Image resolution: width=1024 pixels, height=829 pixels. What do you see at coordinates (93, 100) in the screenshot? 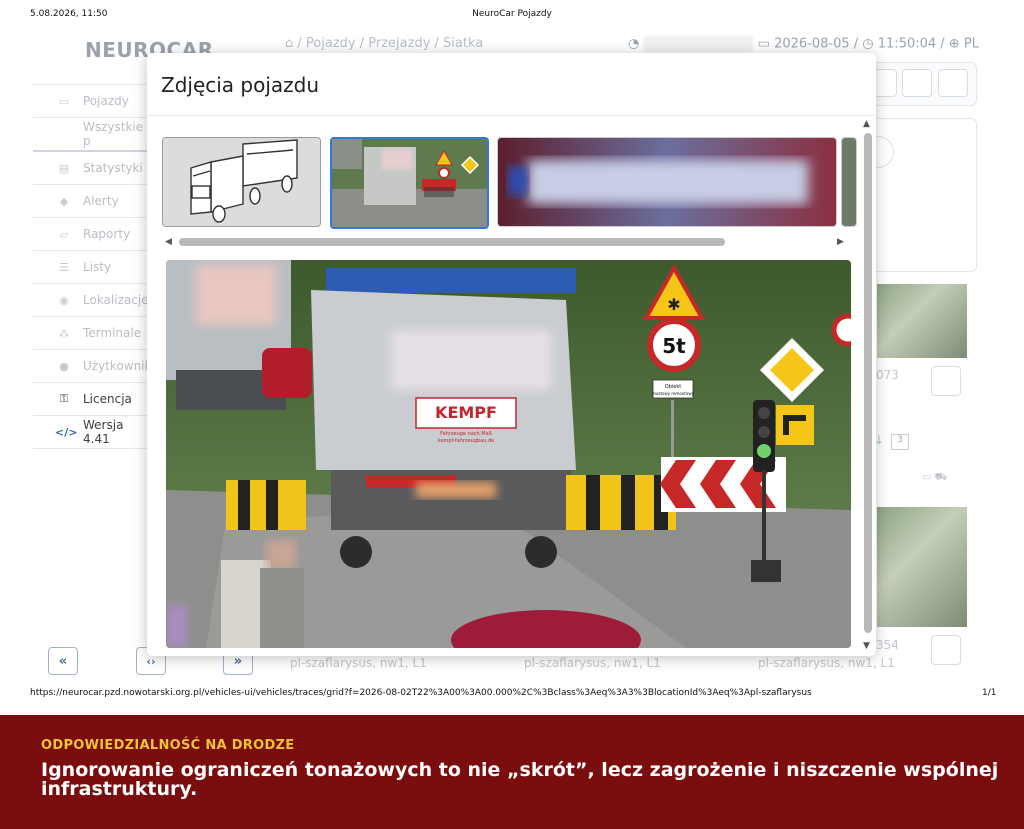
I see `sidebar-item-pojazdy: ▭ Pojazdy` at bounding box center [93, 100].